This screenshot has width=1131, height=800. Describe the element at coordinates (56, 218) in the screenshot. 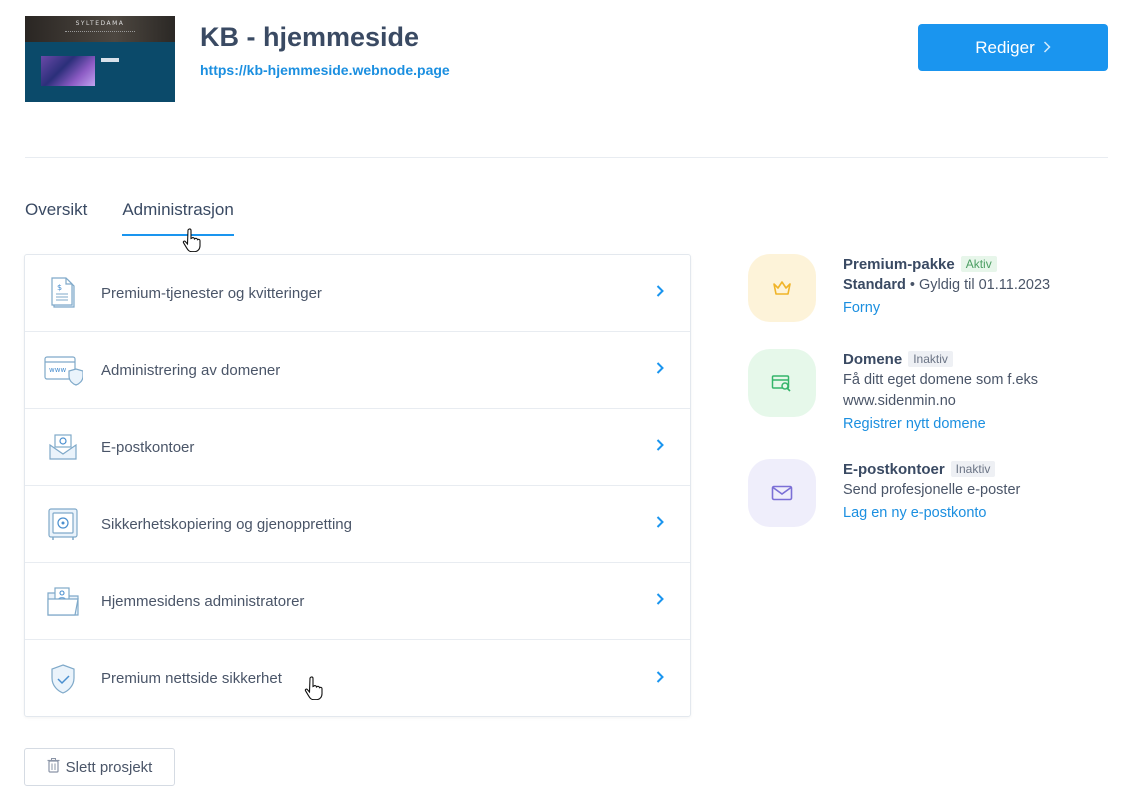

I see `tab-oversikt: Oversikt` at that location.